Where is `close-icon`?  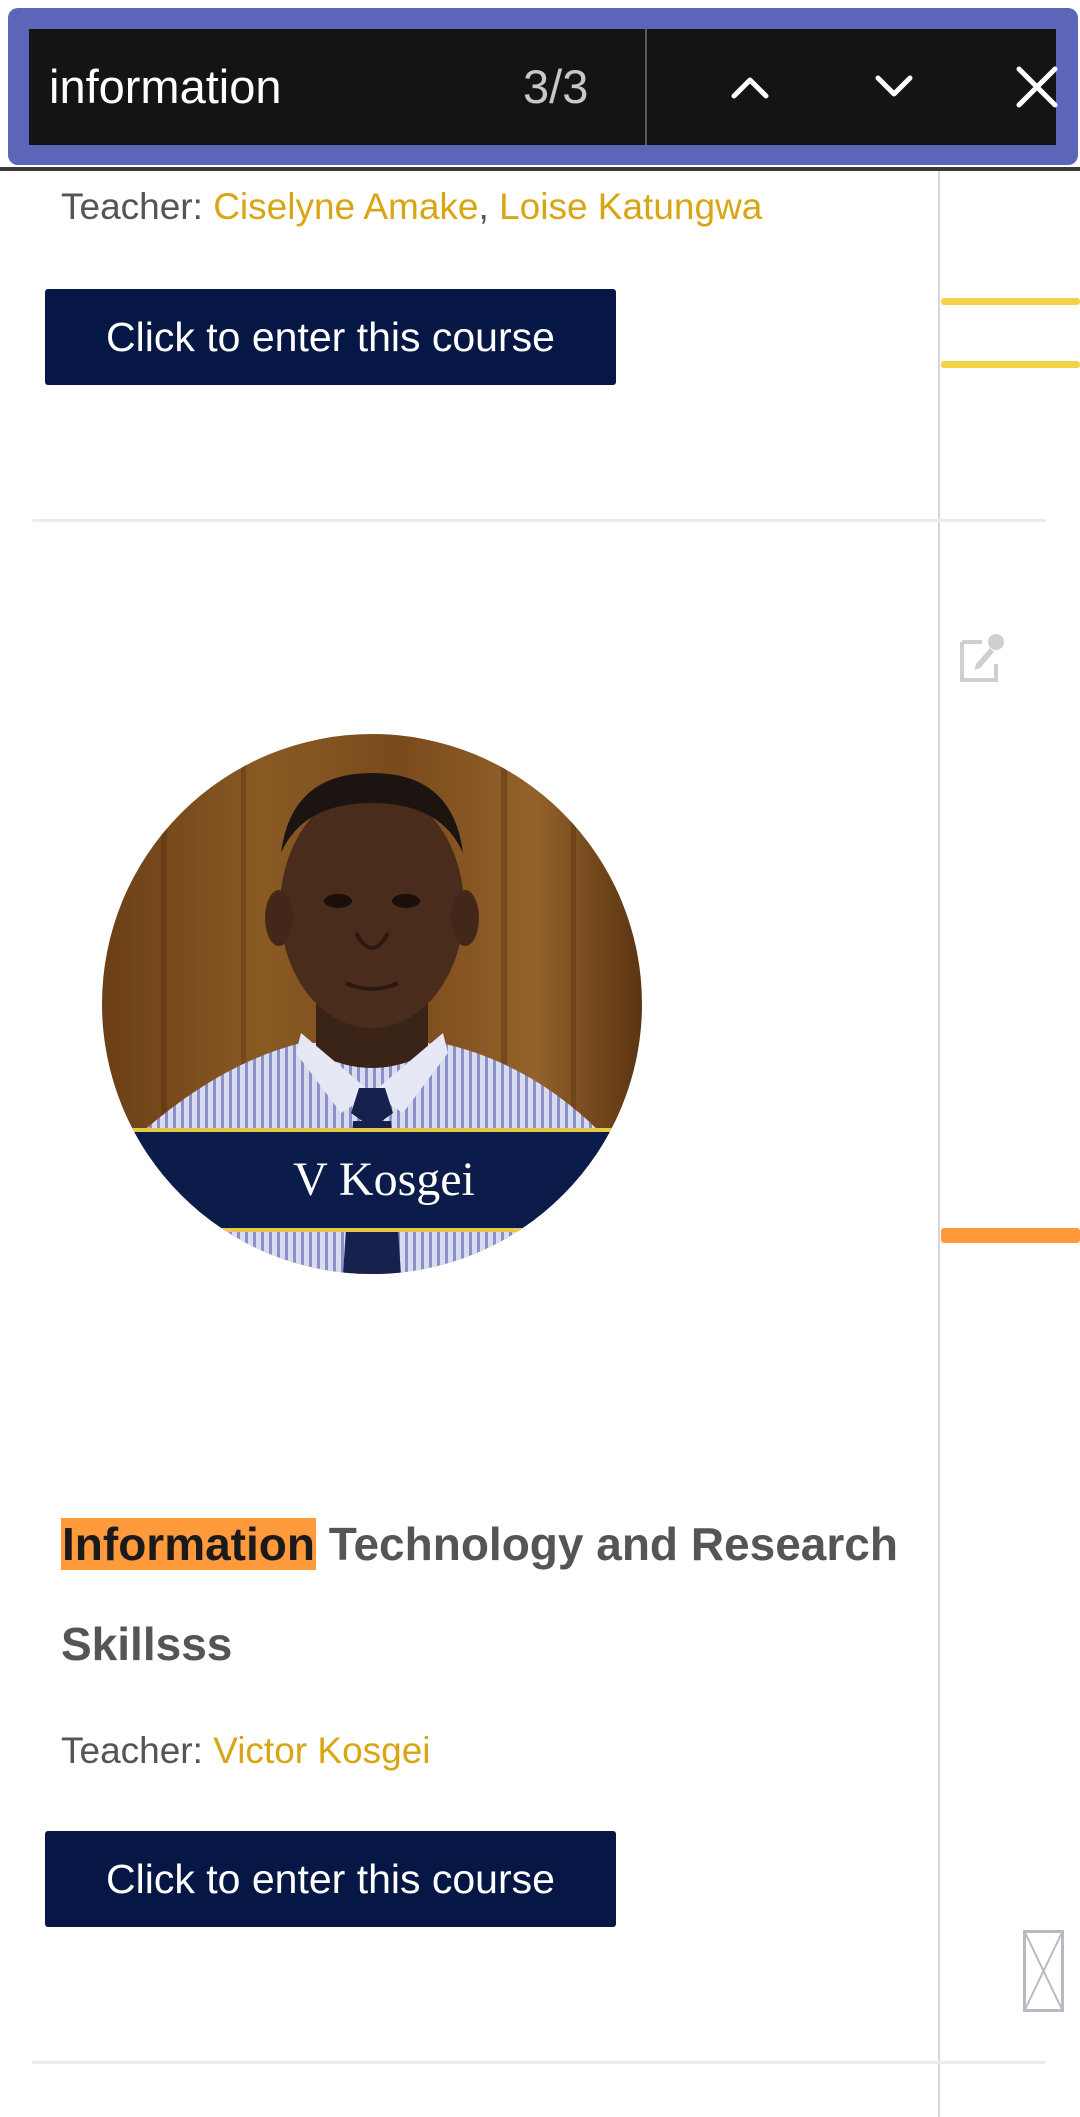
close-icon is located at coordinates (1037, 87).